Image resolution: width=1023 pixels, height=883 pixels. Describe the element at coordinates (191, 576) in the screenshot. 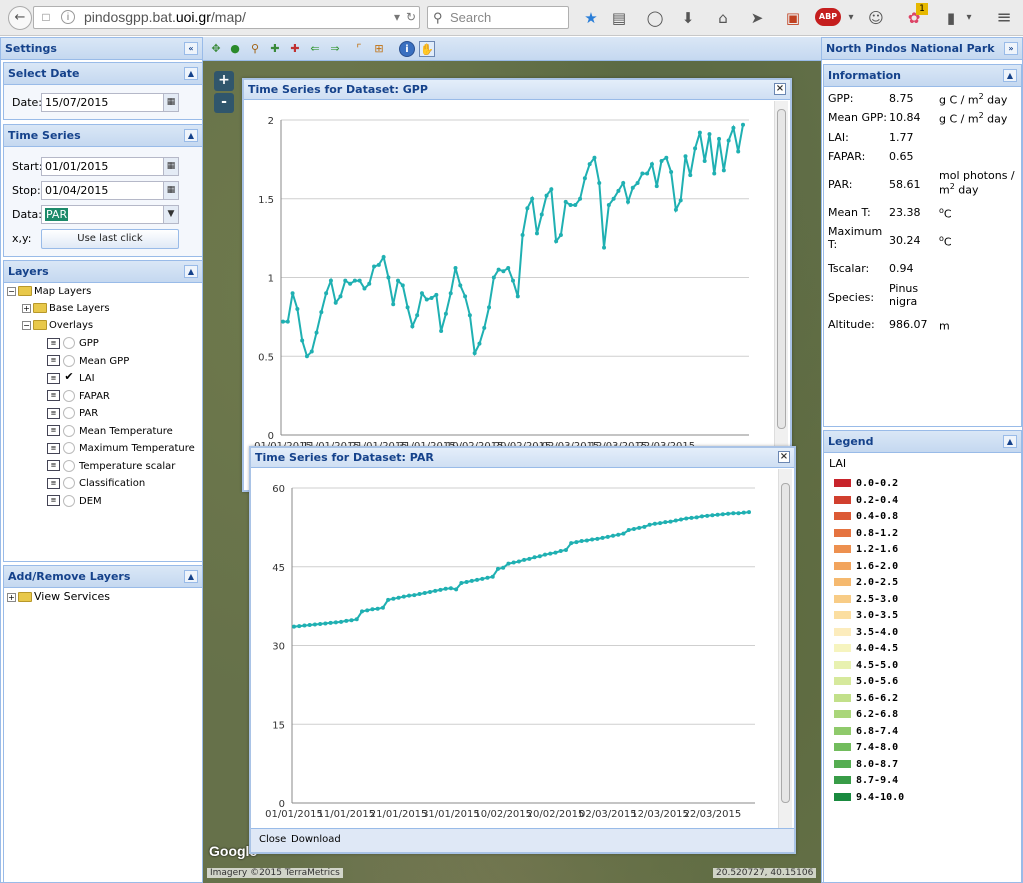

I see `collapse-add-remove-button: ▲` at that location.